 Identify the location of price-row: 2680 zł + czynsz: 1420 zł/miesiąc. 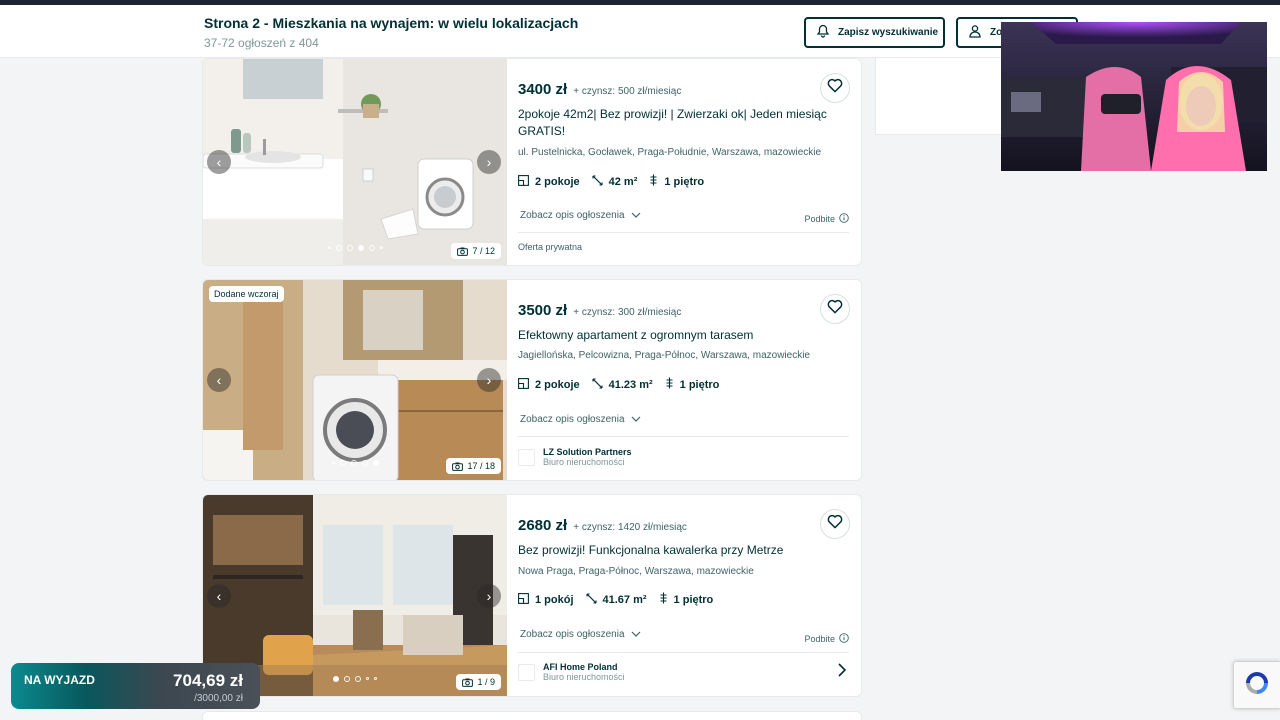
(602, 525).